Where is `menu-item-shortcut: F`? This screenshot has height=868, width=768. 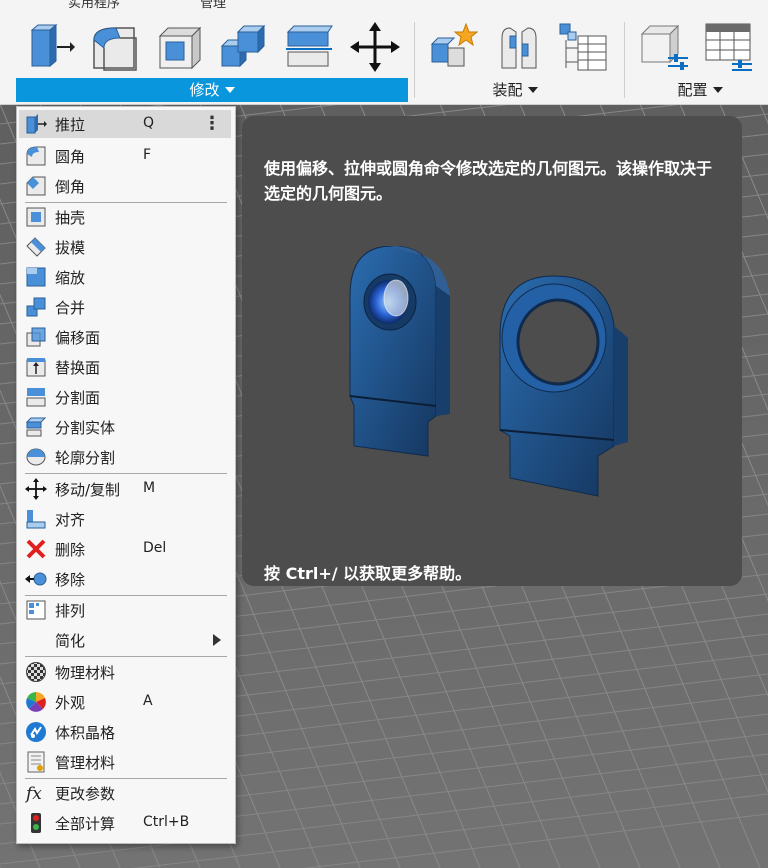
menu-item-shortcut: F is located at coordinates (147, 155).